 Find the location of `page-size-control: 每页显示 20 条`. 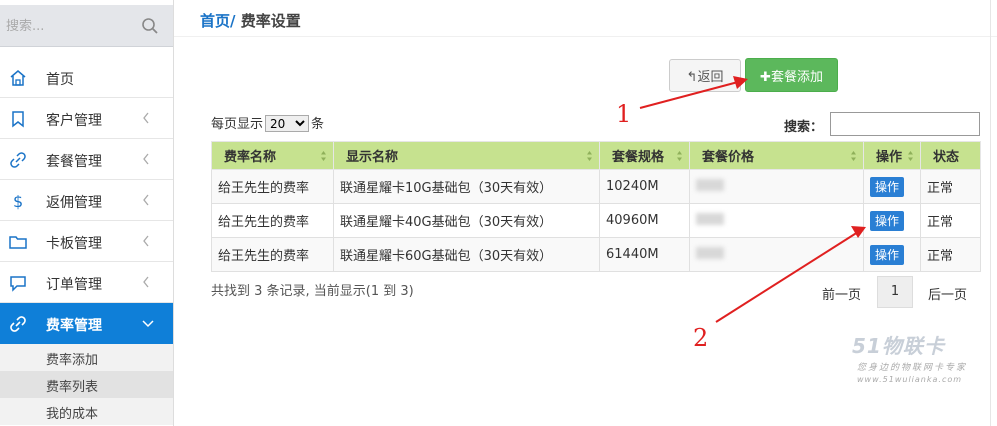

page-size-control: 每页显示 20 条 is located at coordinates (267, 122).